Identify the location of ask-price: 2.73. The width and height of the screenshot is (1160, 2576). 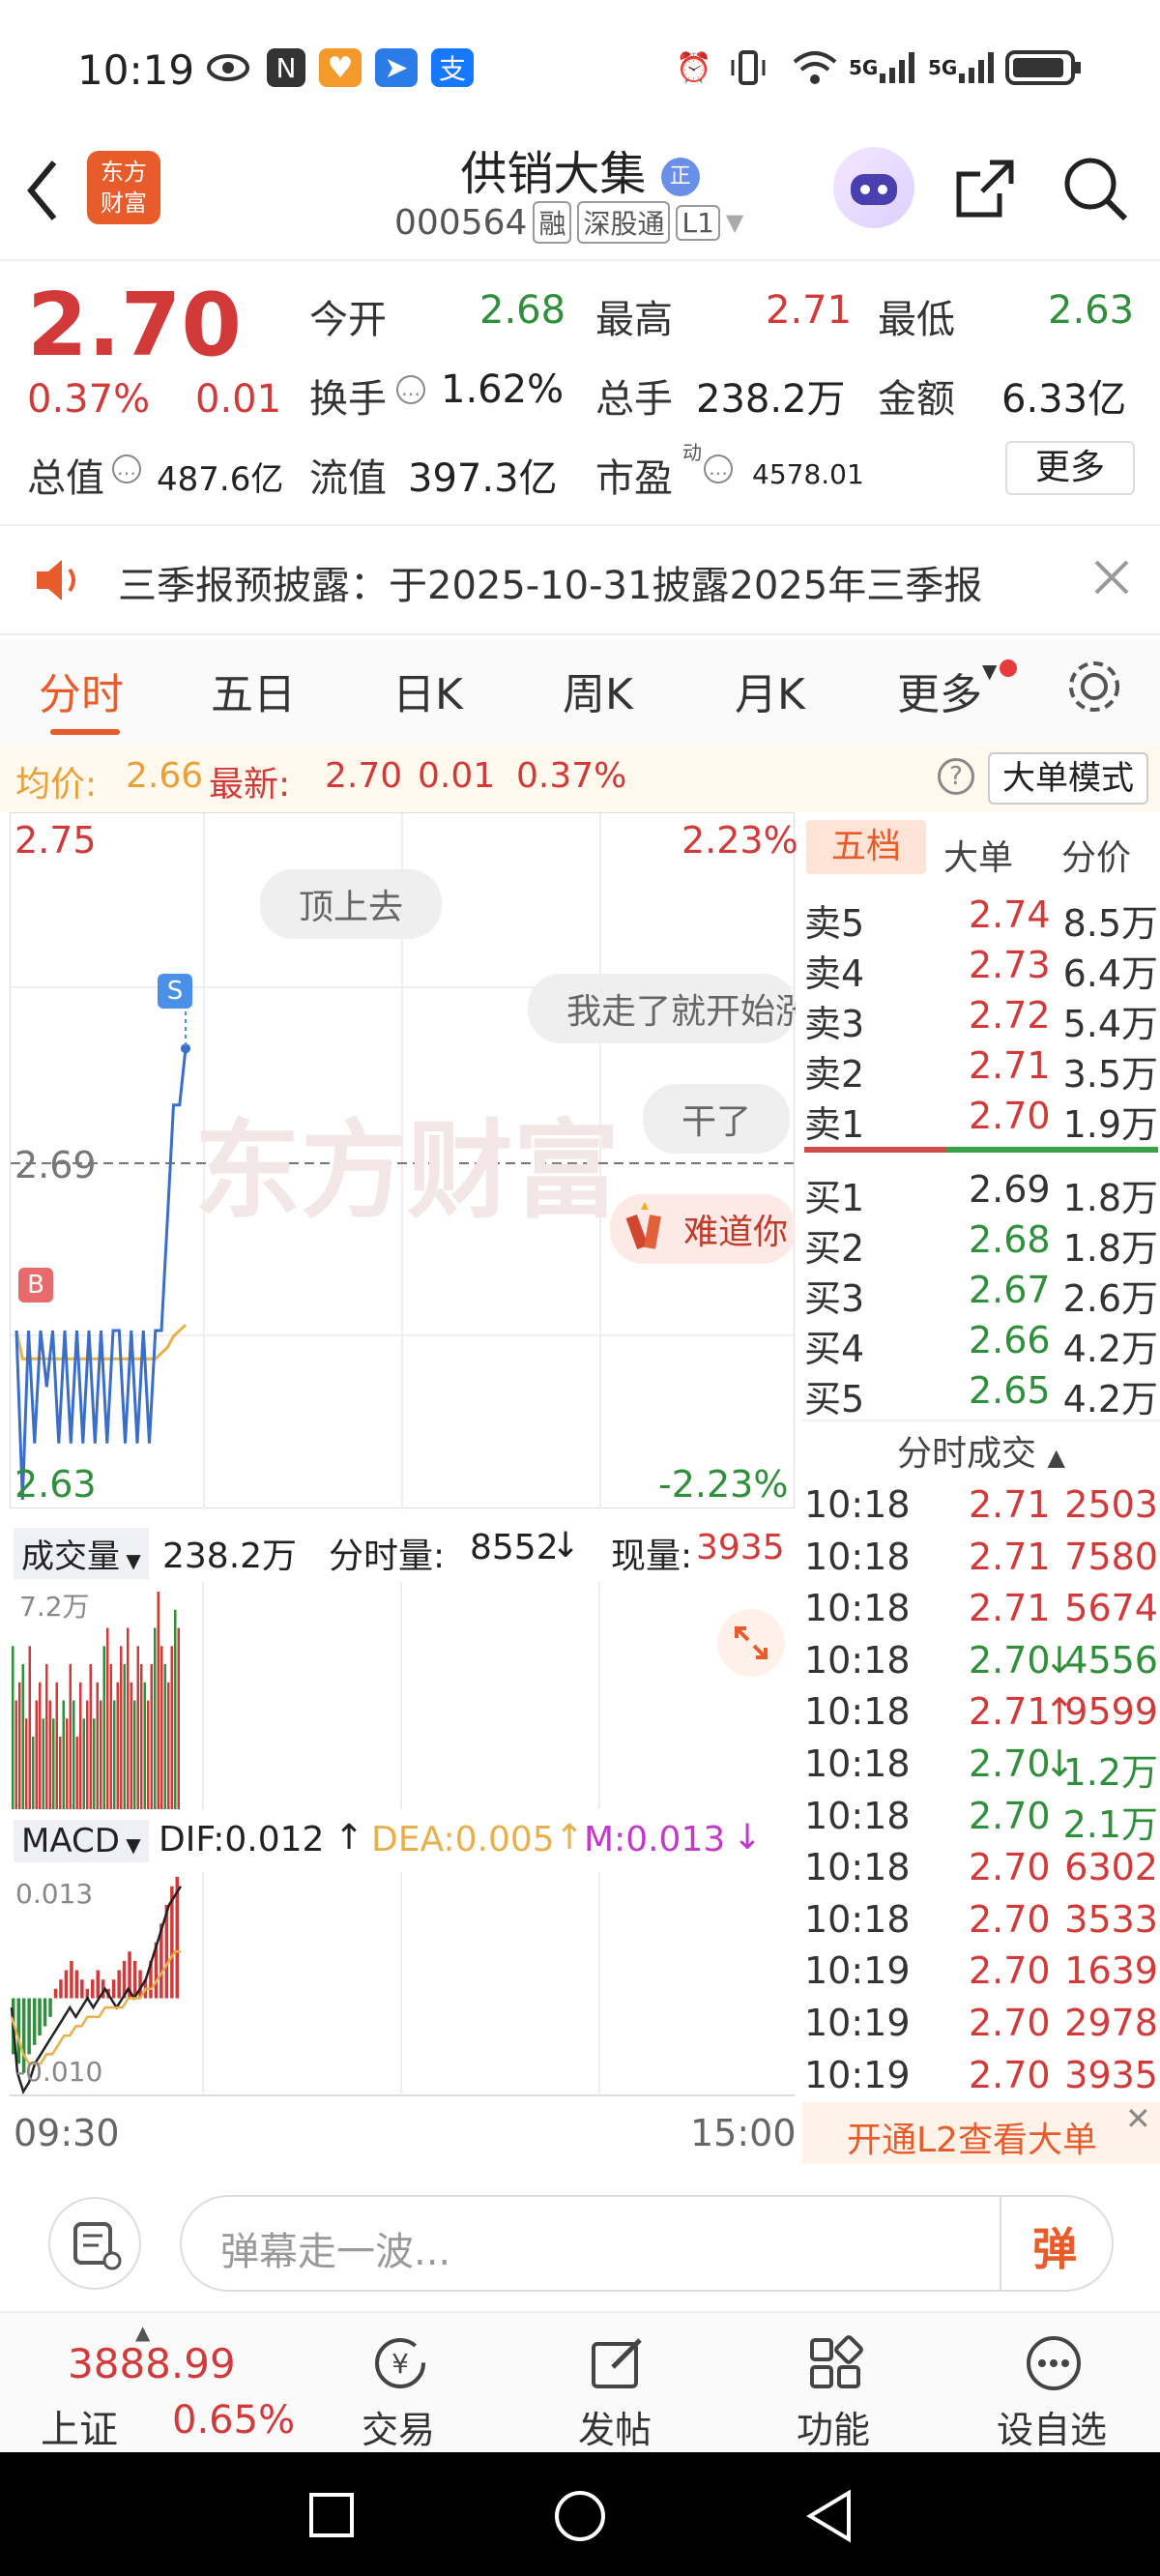
(1010, 965).